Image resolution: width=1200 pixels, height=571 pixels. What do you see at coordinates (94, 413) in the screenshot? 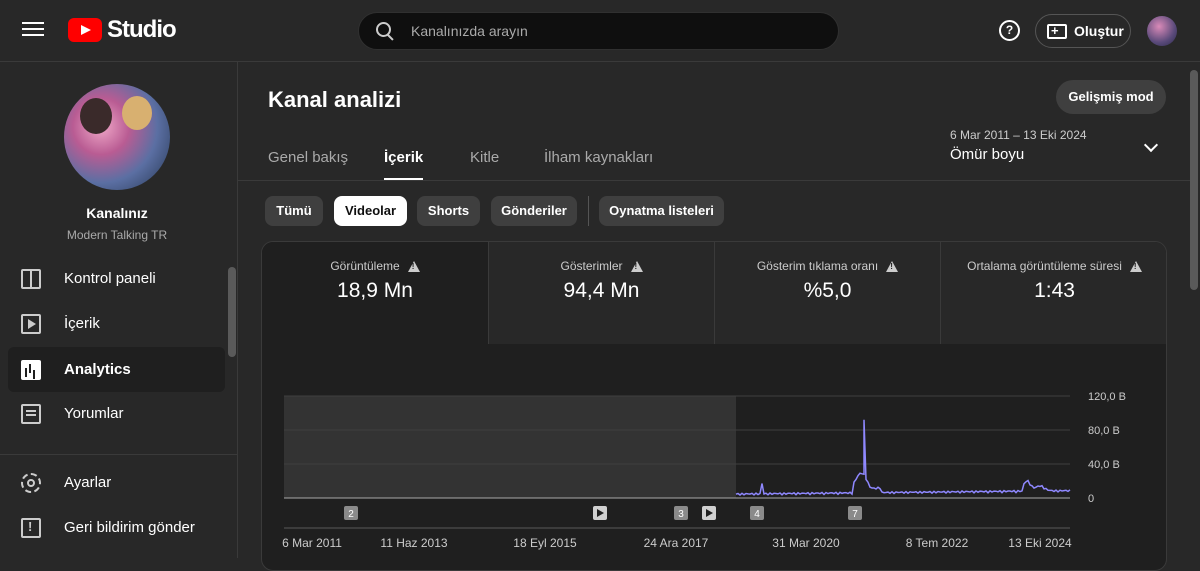
I see `sidebar-item-label: Yorumlar` at bounding box center [94, 413].